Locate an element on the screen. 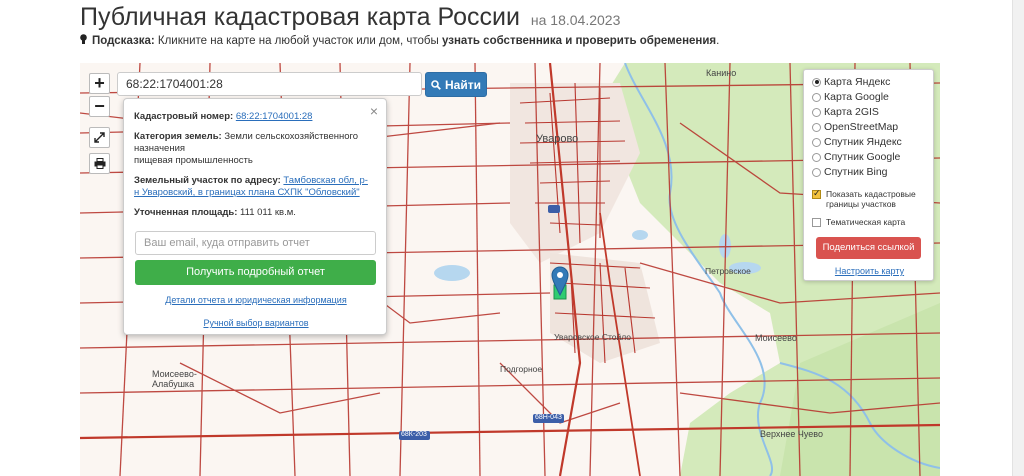  zoom-in-button: + is located at coordinates (99, 83).